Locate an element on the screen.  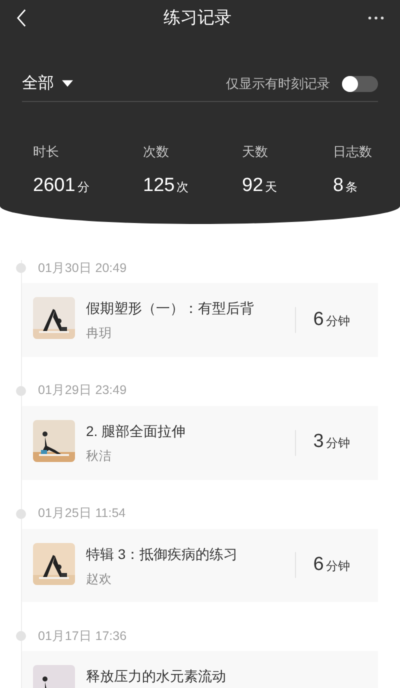
record-title: 假期塑形（一）：有型后背 is located at coordinates (170, 308).